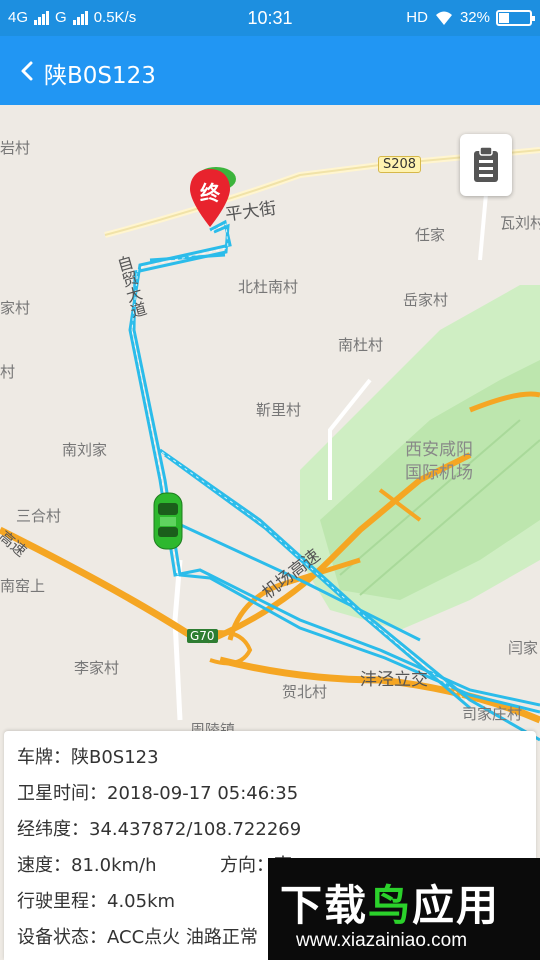 This screenshot has height=960, width=540. I want to click on watermark-text-green: 鸟, so click(390, 905).